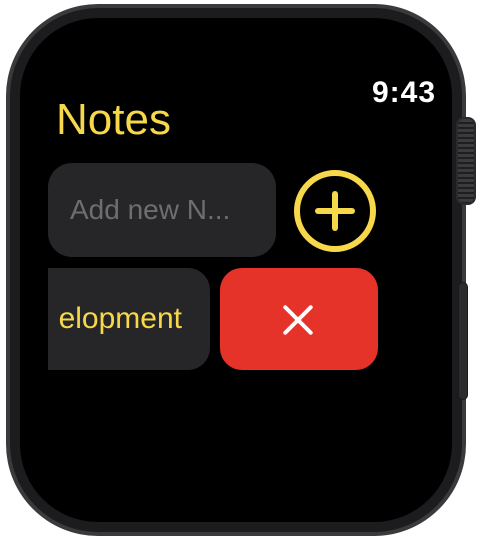 The height and width of the screenshot is (540, 488). I want to click on side-button, so click(463, 341).